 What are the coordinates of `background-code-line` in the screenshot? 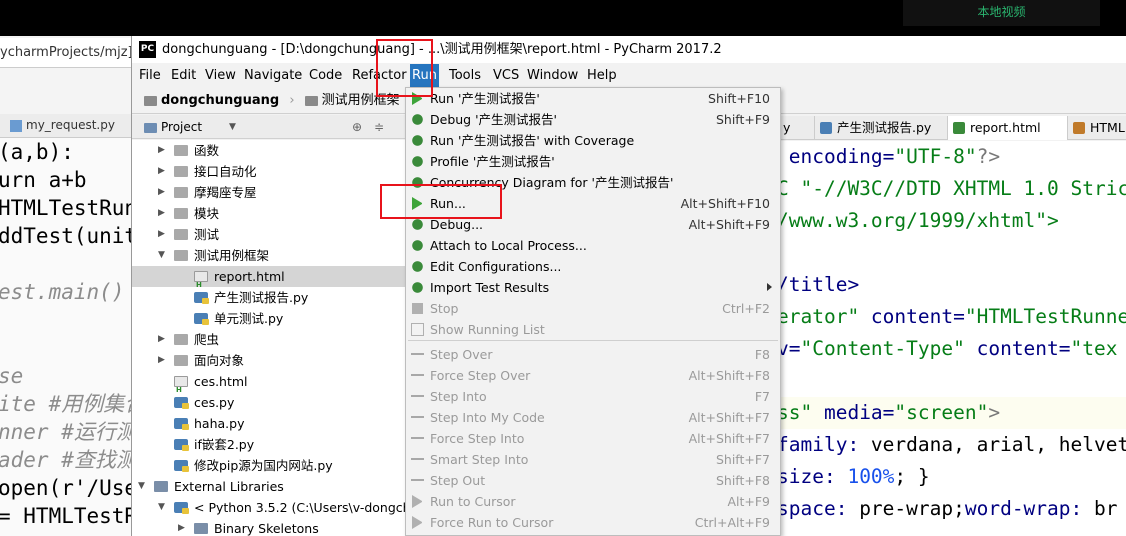 It's located at (65, 264).